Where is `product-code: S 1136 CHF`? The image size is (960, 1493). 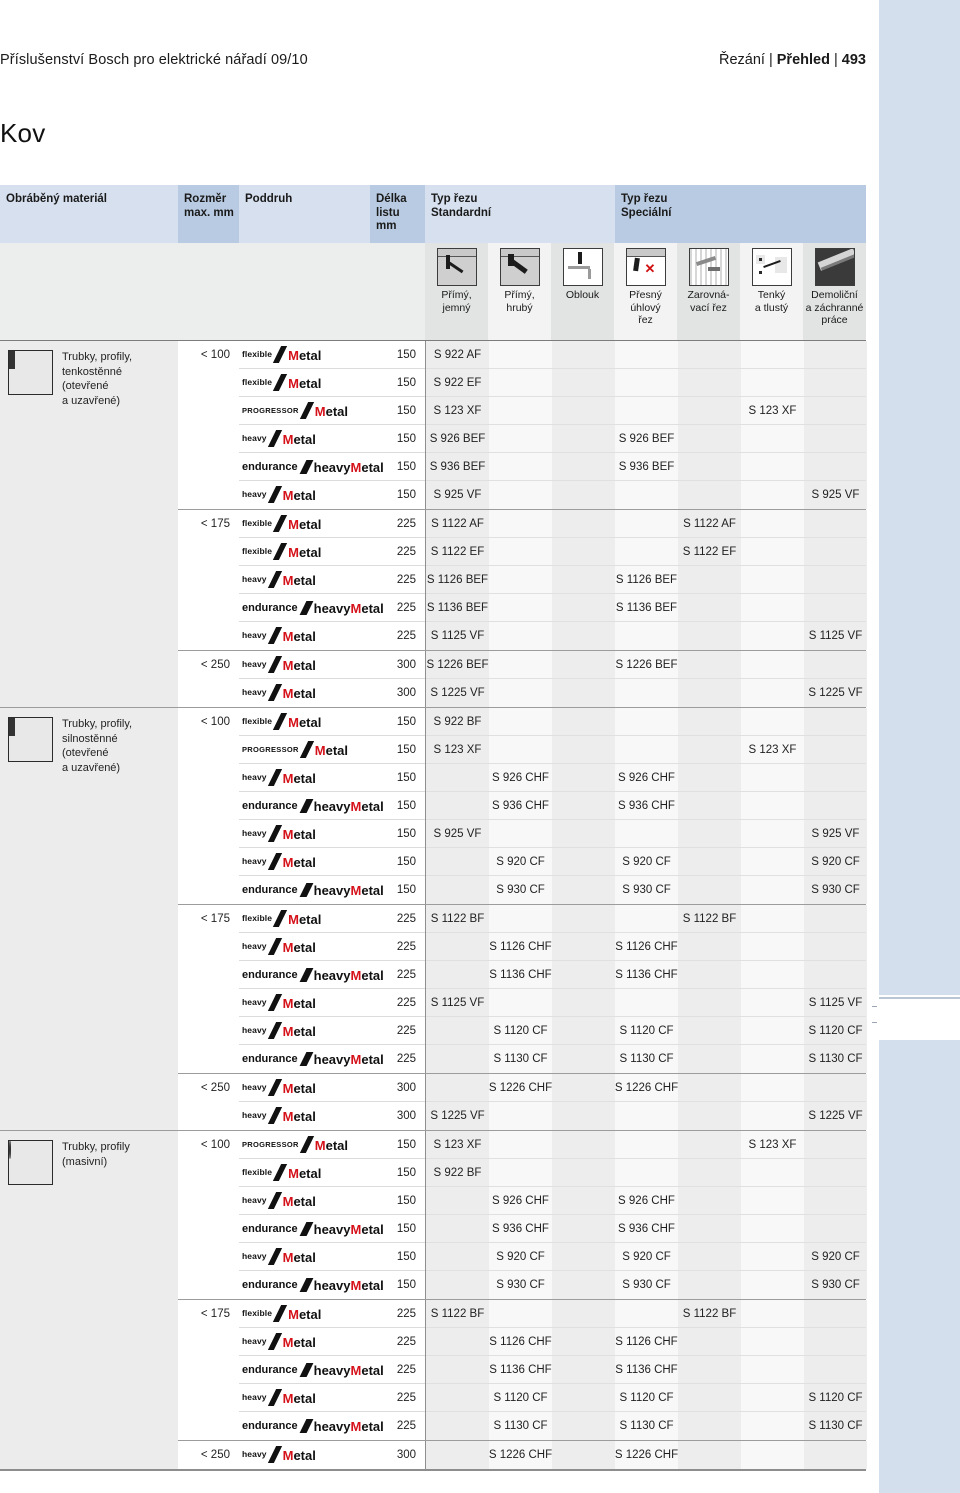 product-code: S 1136 CHF is located at coordinates (520, 1370).